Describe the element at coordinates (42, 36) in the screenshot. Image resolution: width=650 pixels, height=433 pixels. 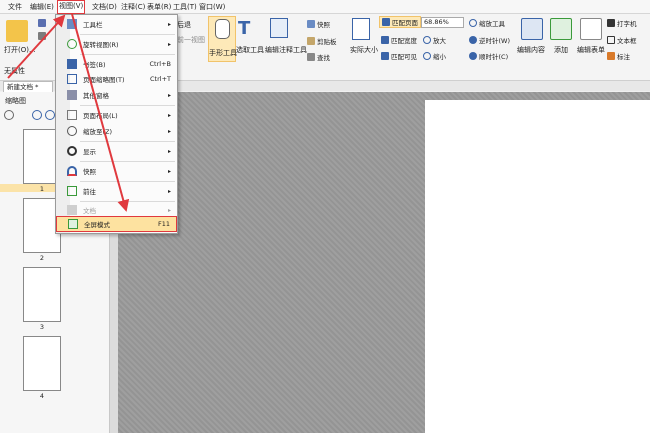
I see `print-icon` at that location.